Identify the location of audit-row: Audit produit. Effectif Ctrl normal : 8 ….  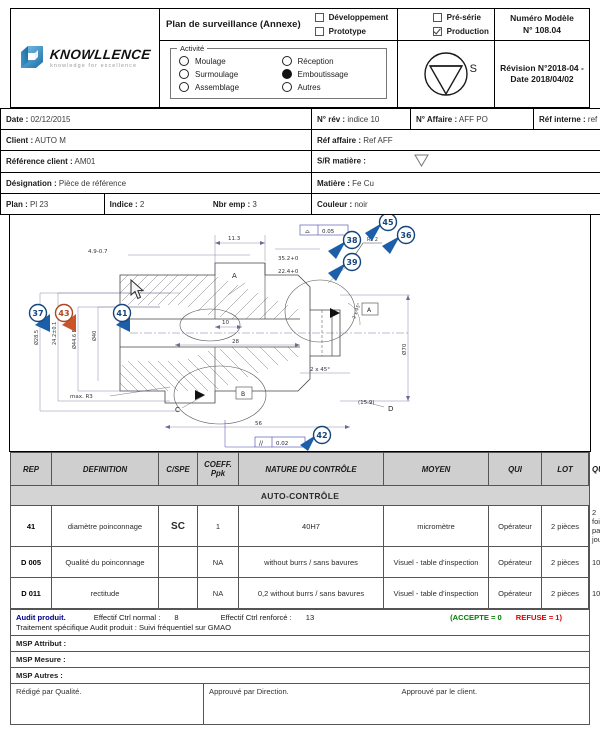
(300, 617).